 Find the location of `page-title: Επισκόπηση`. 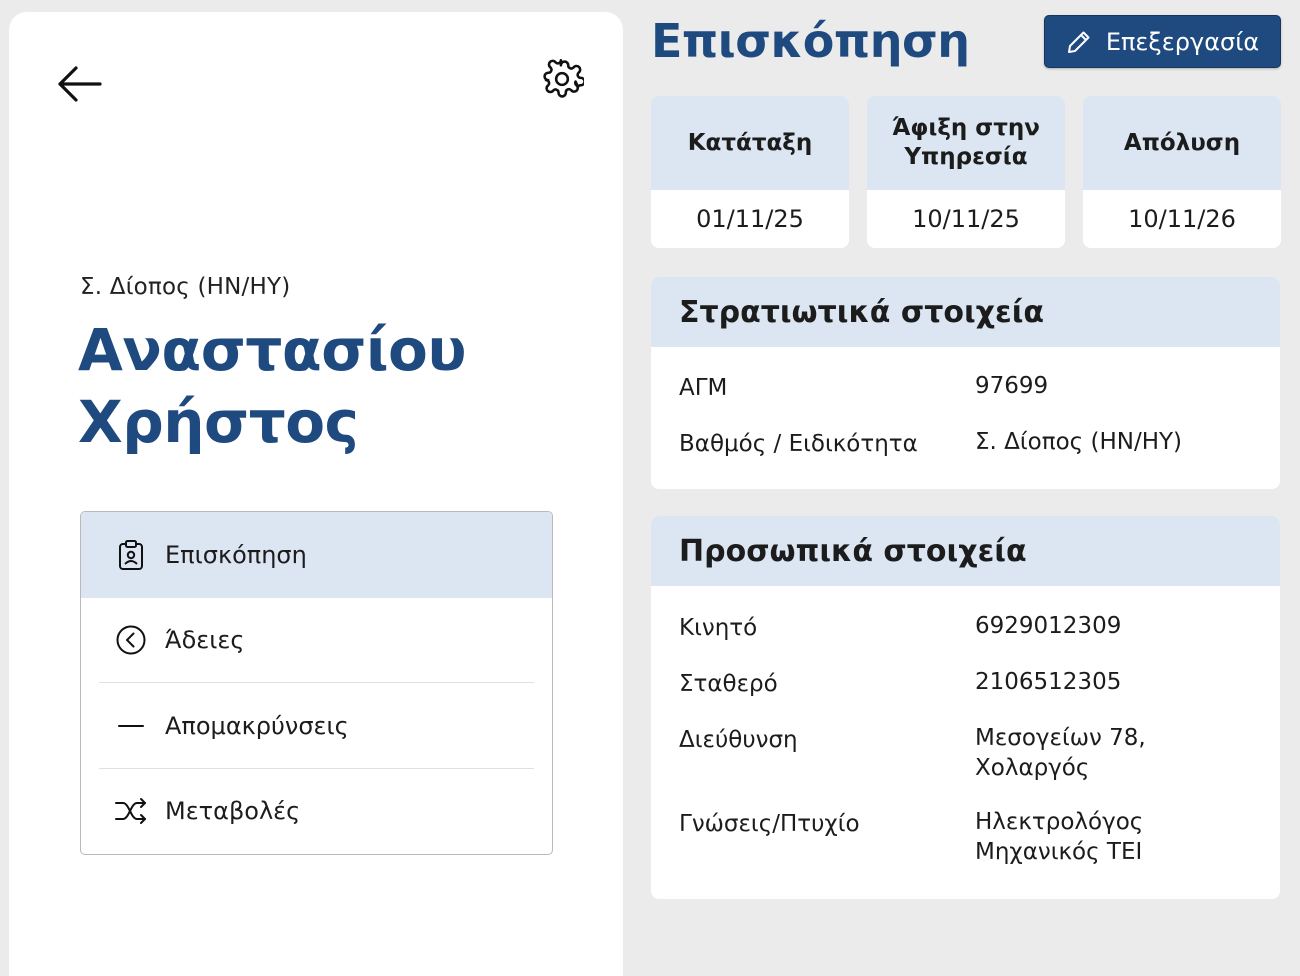

page-title: Επισκόπηση is located at coordinates (810, 41).